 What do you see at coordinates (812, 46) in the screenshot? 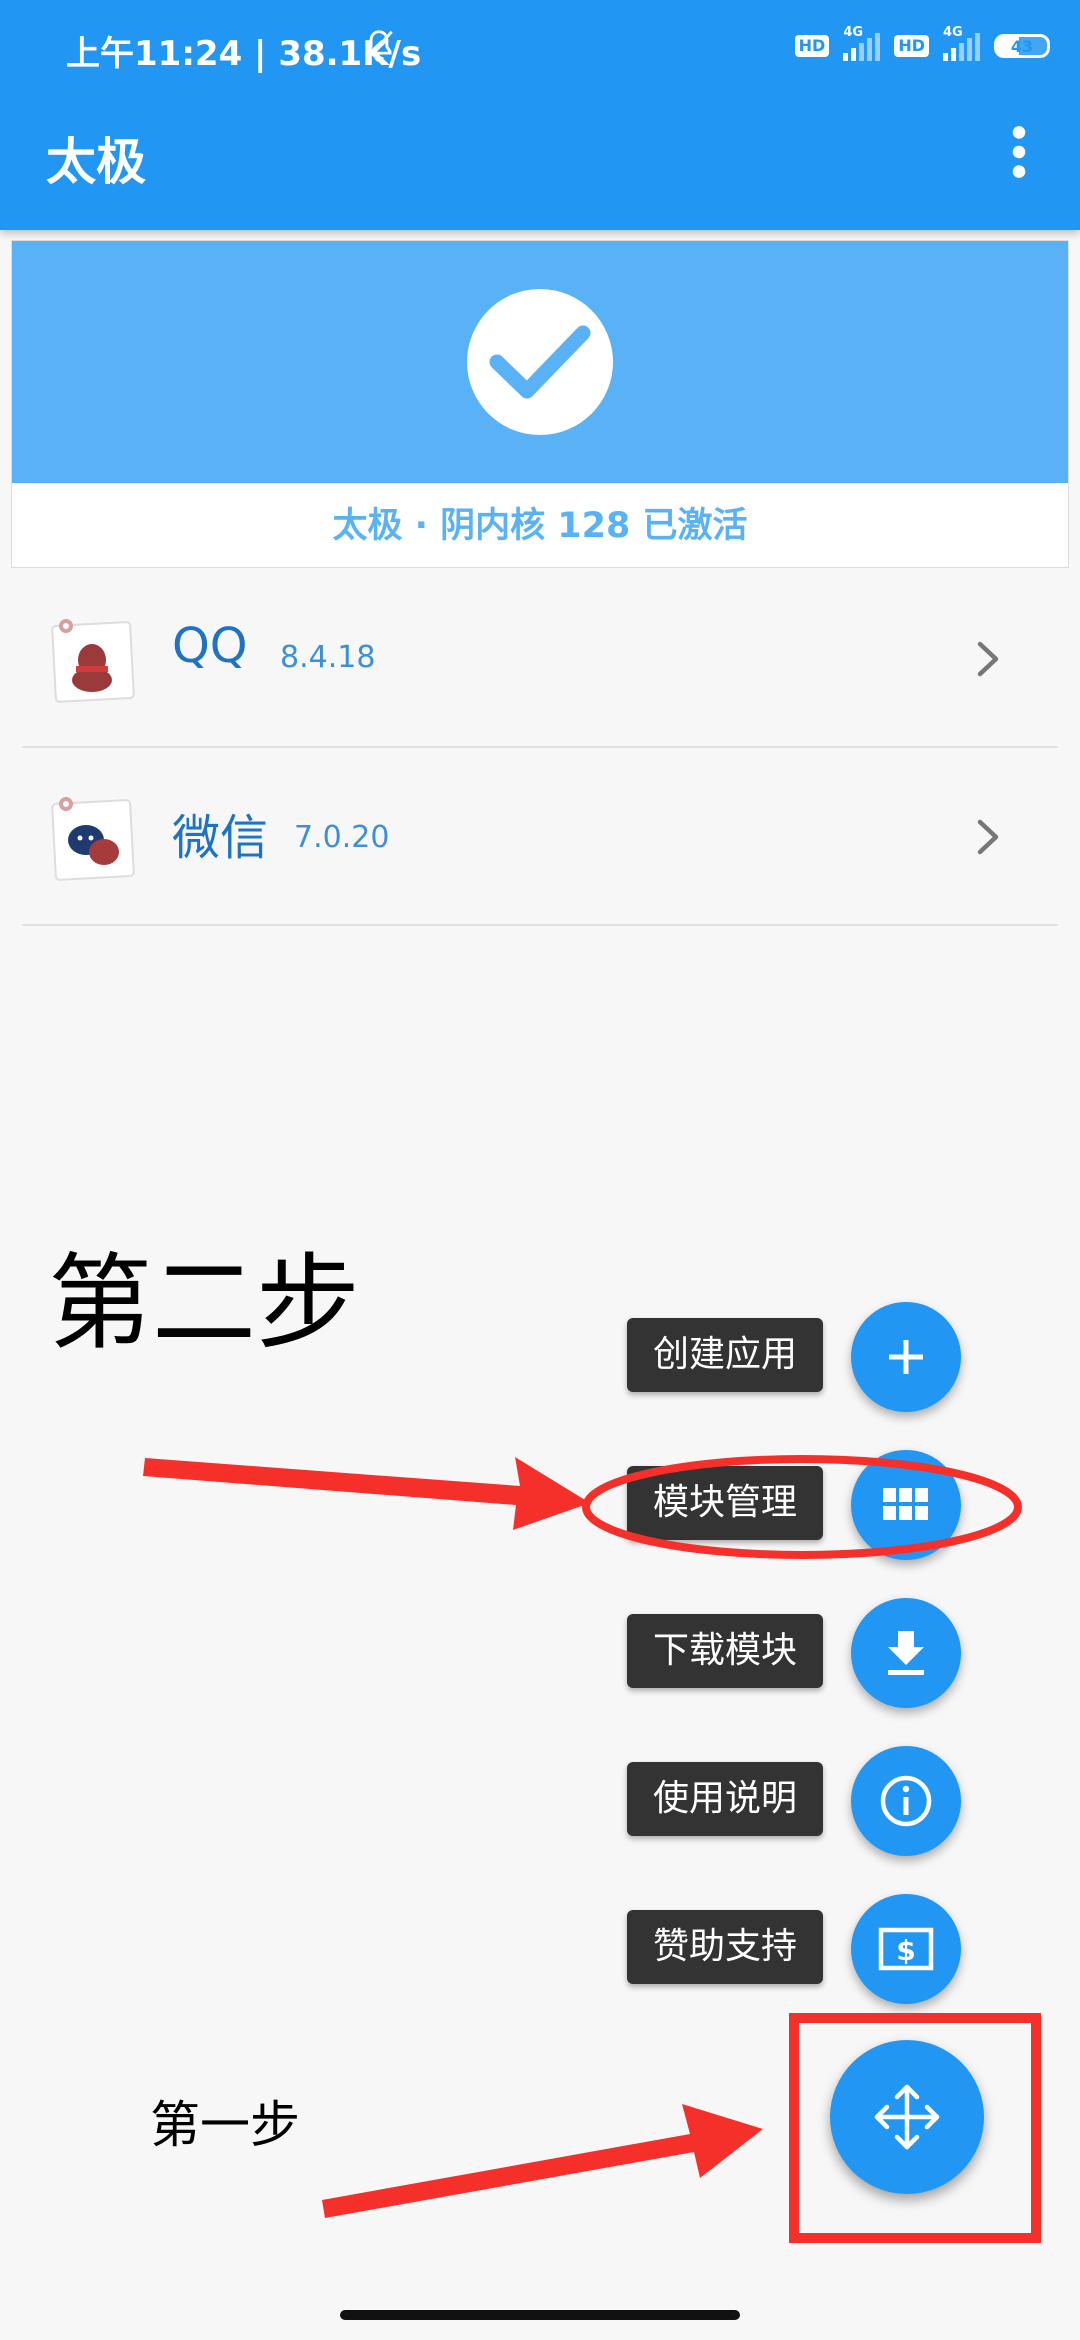
I see `hd-badge: HD` at bounding box center [812, 46].